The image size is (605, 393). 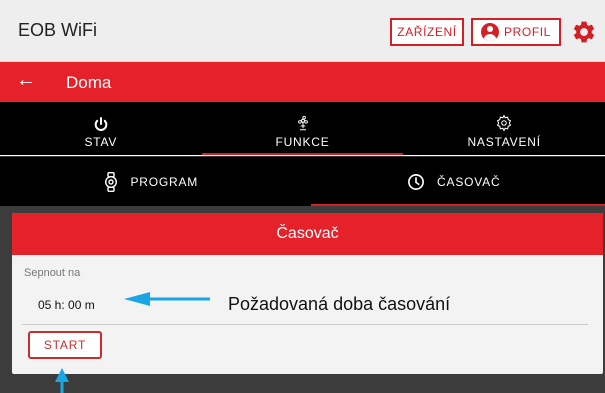 I want to click on tab-nastaveni: NASTAVENÍ, so click(x=504, y=128).